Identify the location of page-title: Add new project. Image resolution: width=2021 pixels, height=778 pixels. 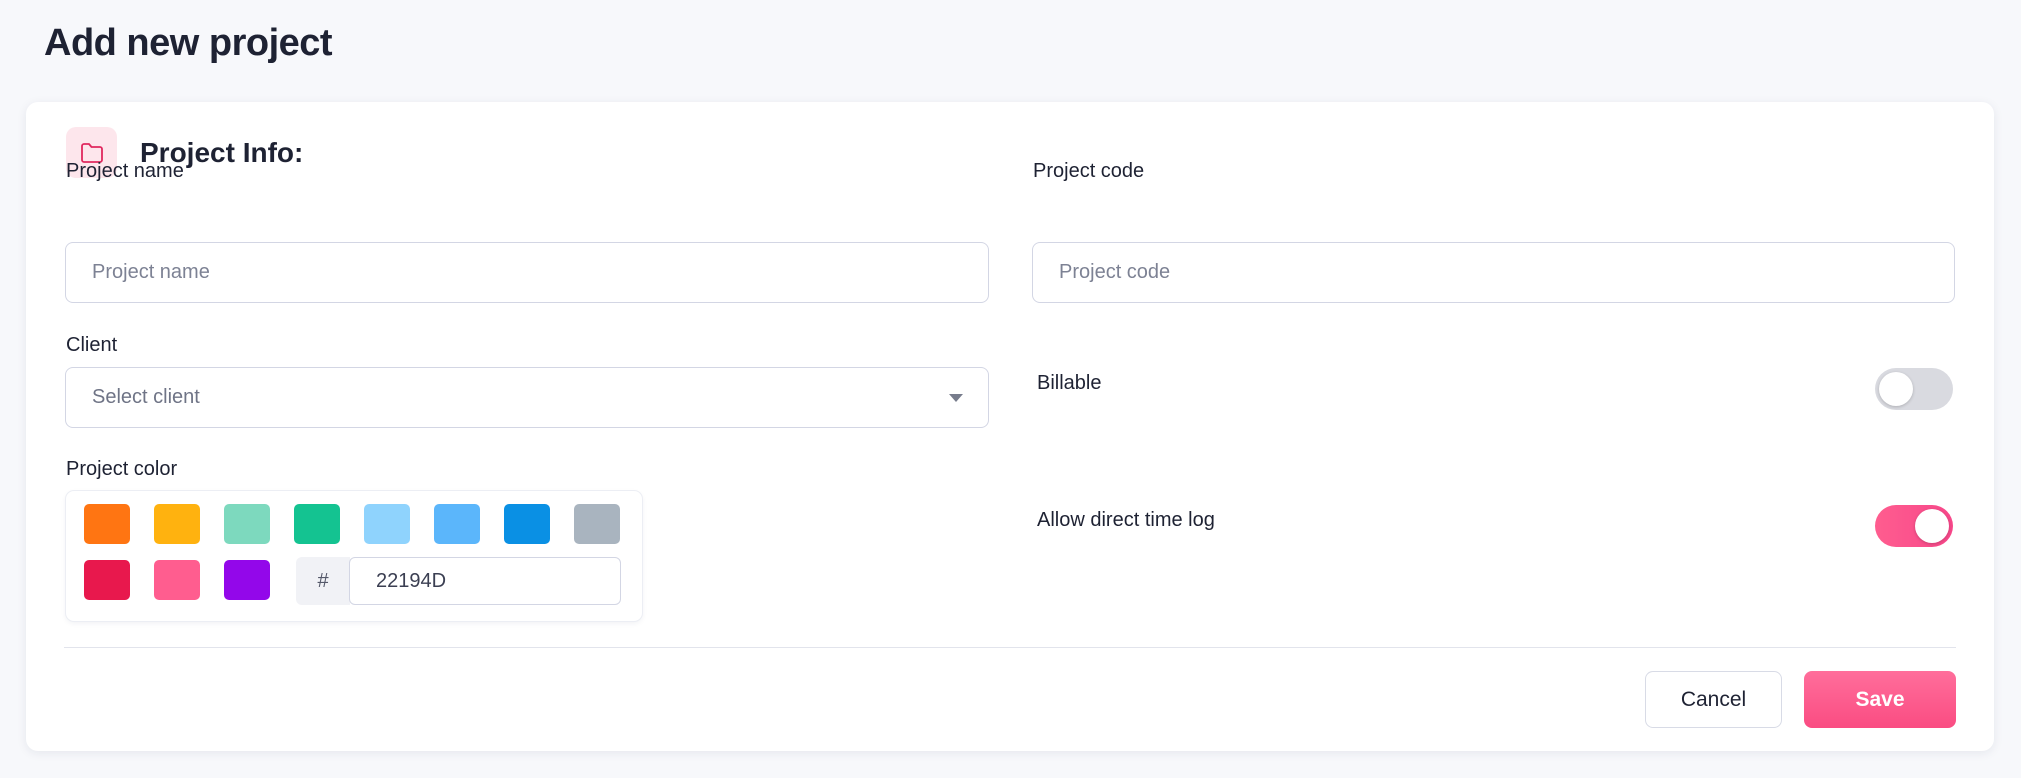
(188, 43).